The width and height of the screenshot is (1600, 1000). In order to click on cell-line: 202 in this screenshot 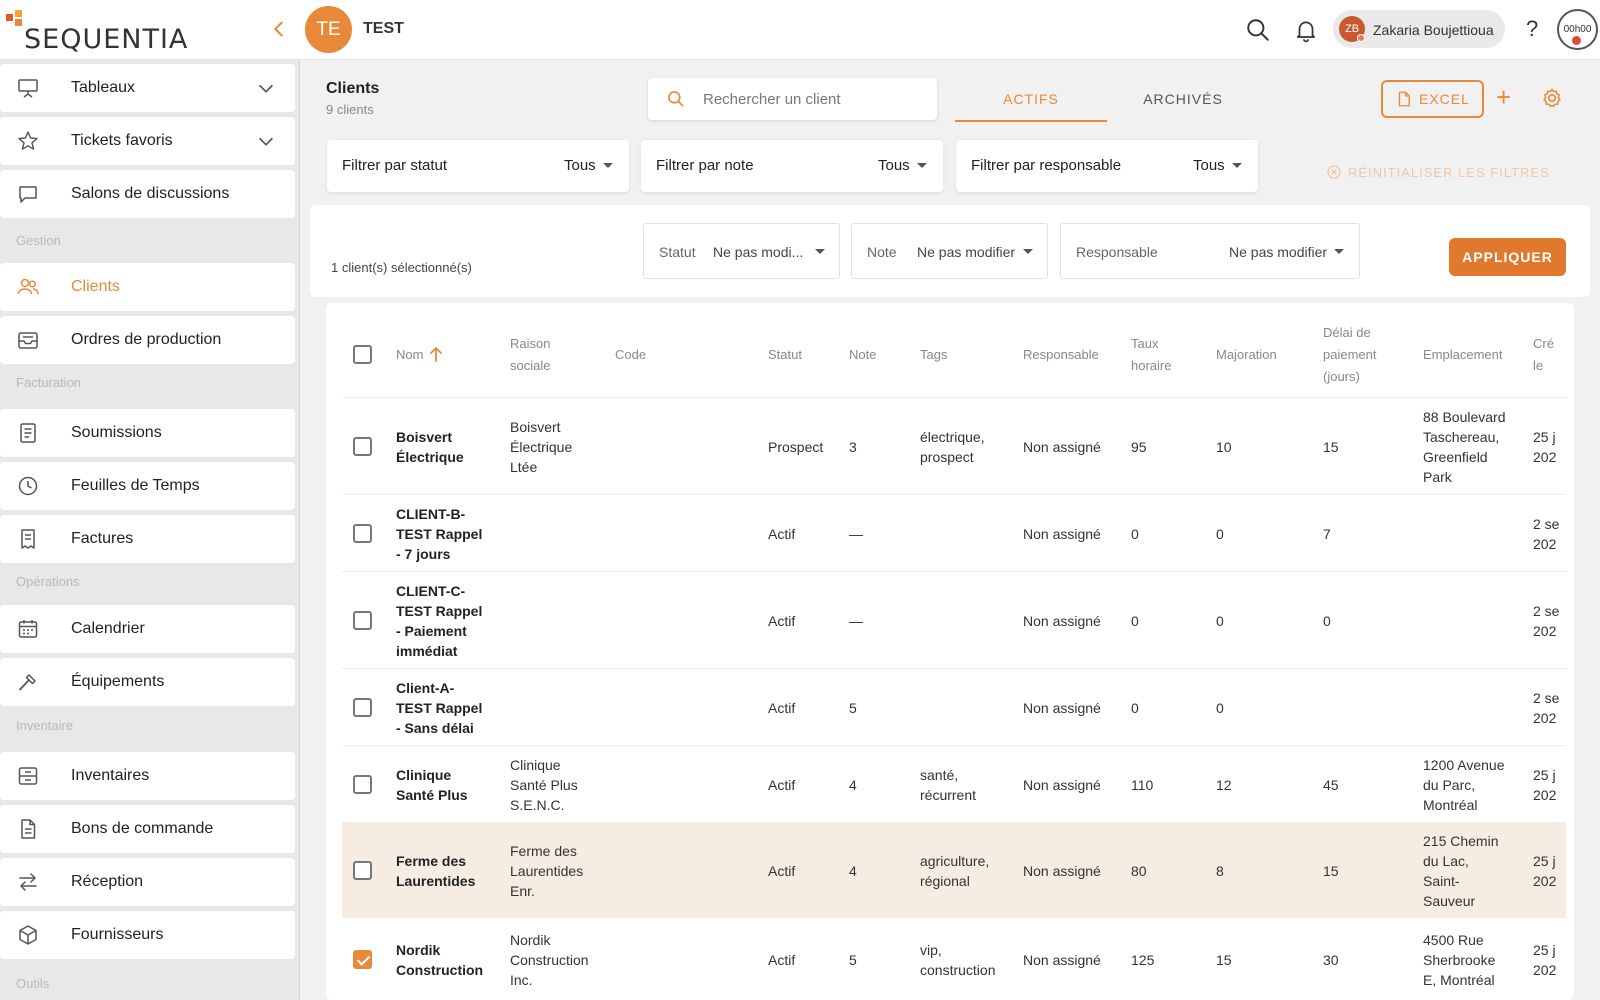, I will do `click(1545, 457)`.